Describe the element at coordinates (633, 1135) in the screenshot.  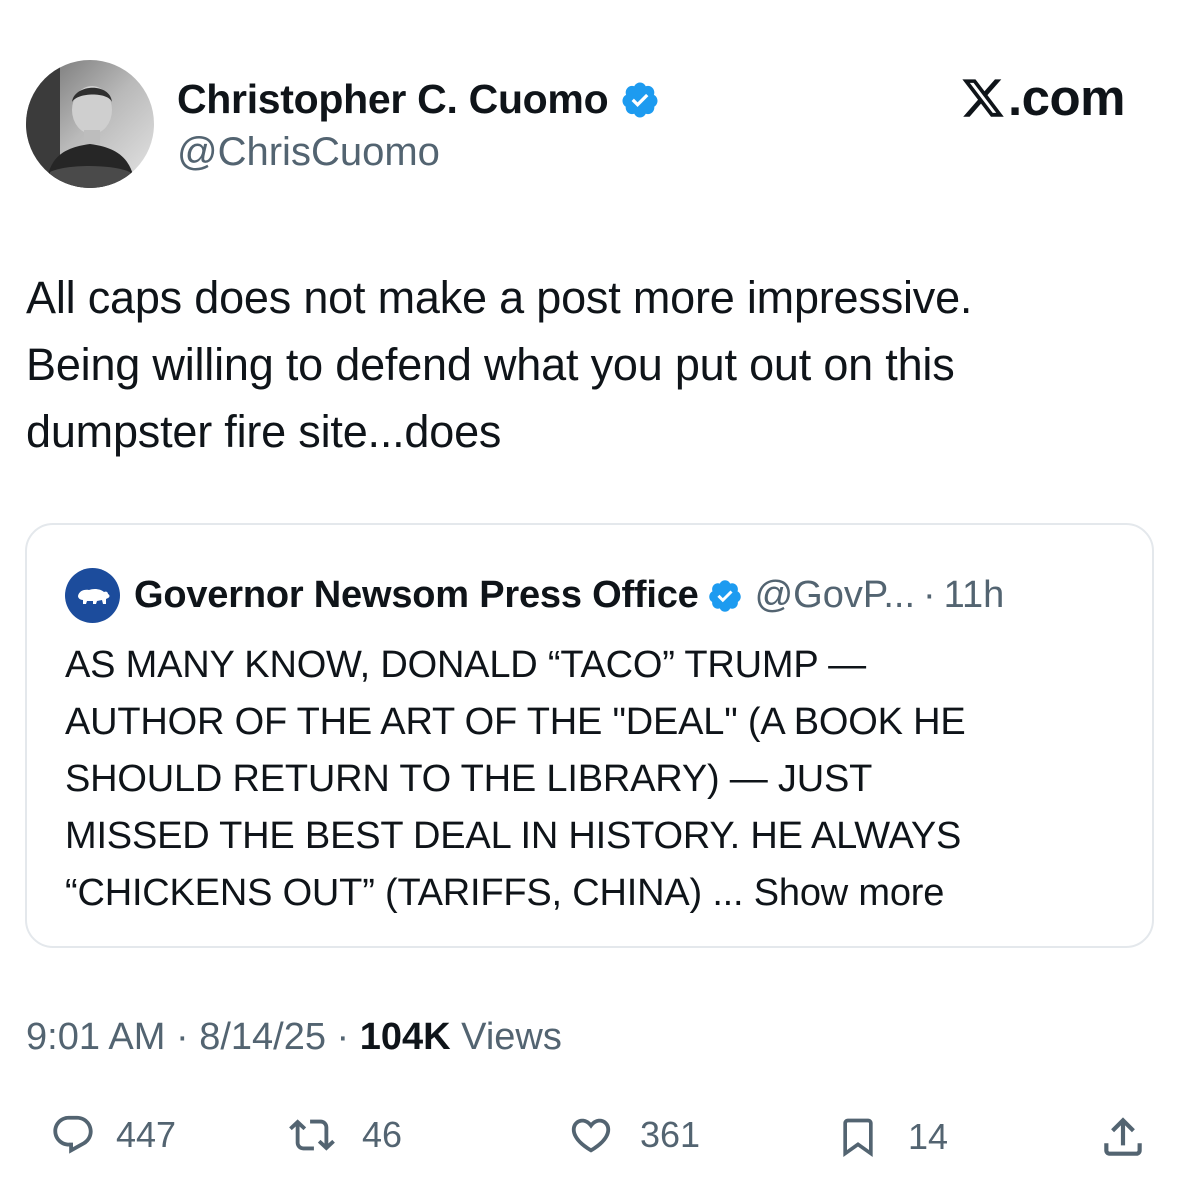
I see `like-button: 361` at that location.